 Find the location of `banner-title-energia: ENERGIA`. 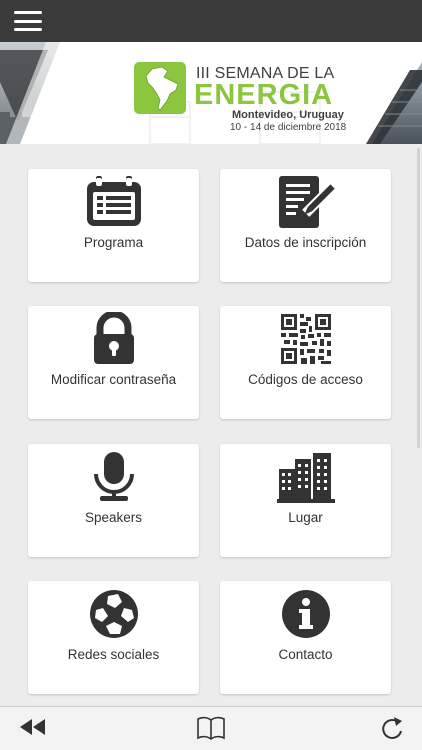

banner-title-energia: ENERGIA is located at coordinates (264, 95).